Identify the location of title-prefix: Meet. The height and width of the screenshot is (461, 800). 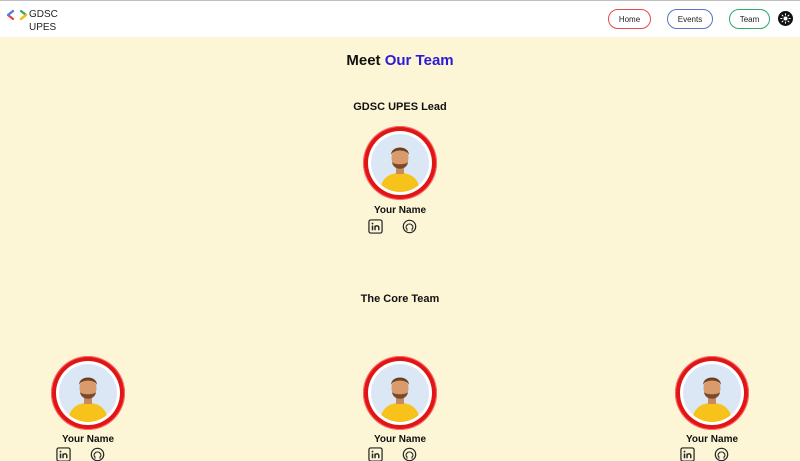
(363, 60).